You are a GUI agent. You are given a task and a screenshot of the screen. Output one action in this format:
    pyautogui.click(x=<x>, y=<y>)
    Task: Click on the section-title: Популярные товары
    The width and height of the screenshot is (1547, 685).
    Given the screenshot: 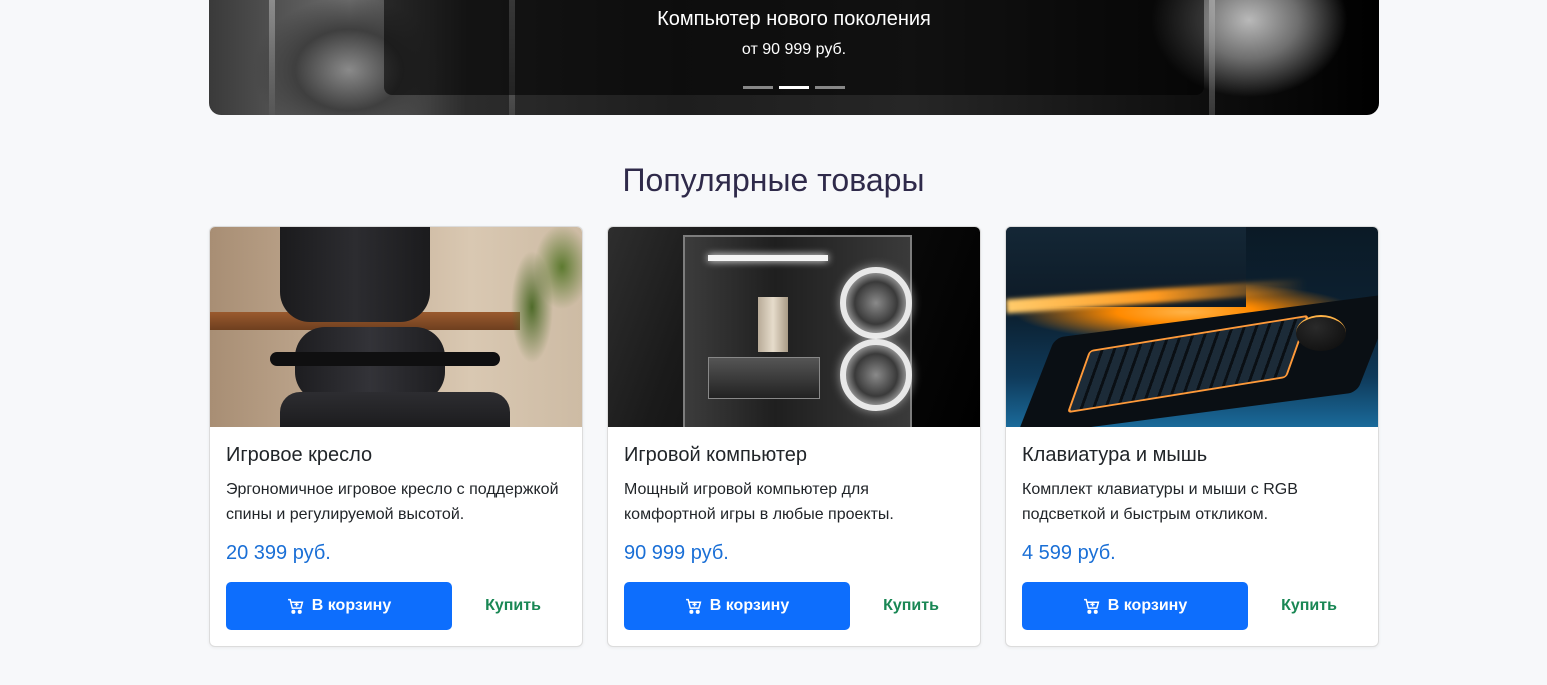 What is the action you would take?
    pyautogui.click(x=773, y=180)
    